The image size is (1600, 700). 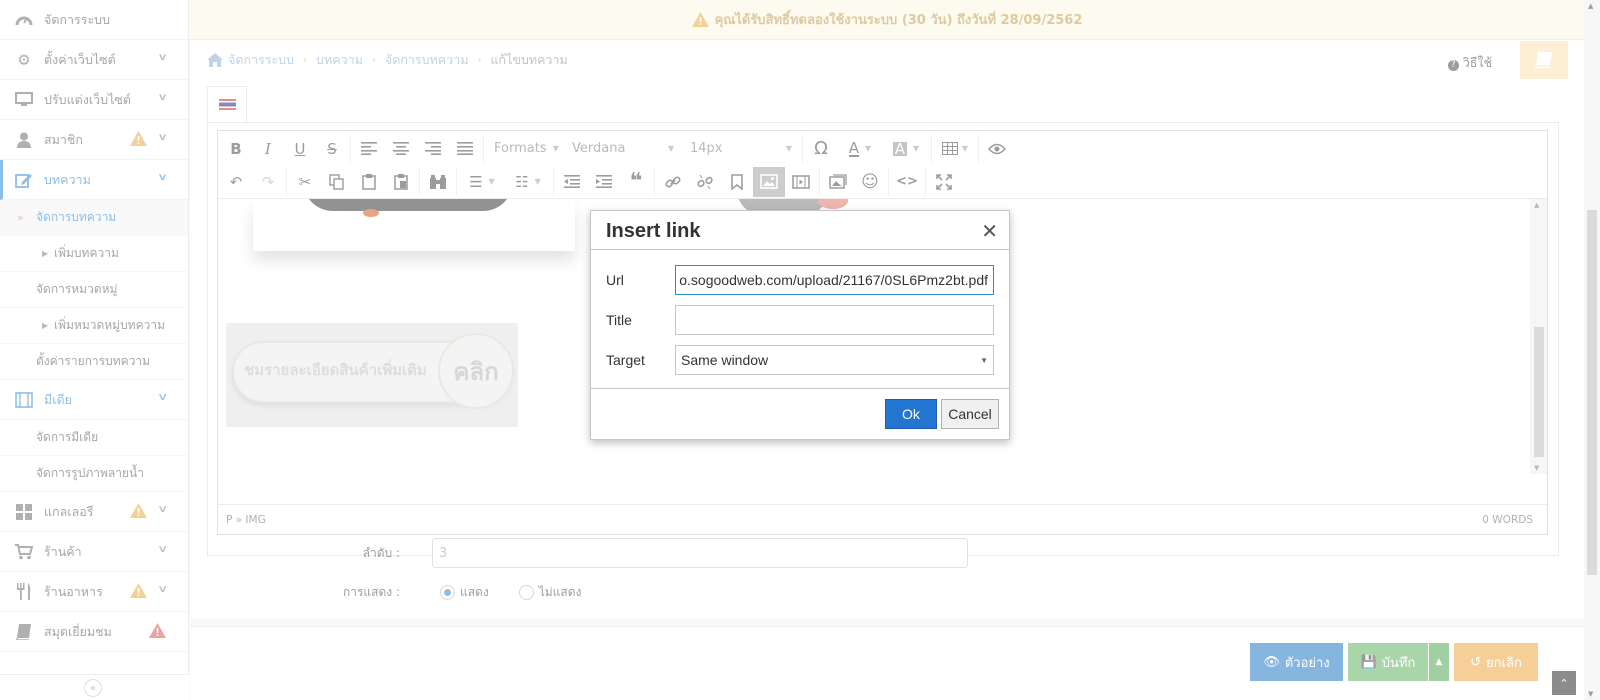 I want to click on order-label: ลำดับ :, so click(x=381, y=552).